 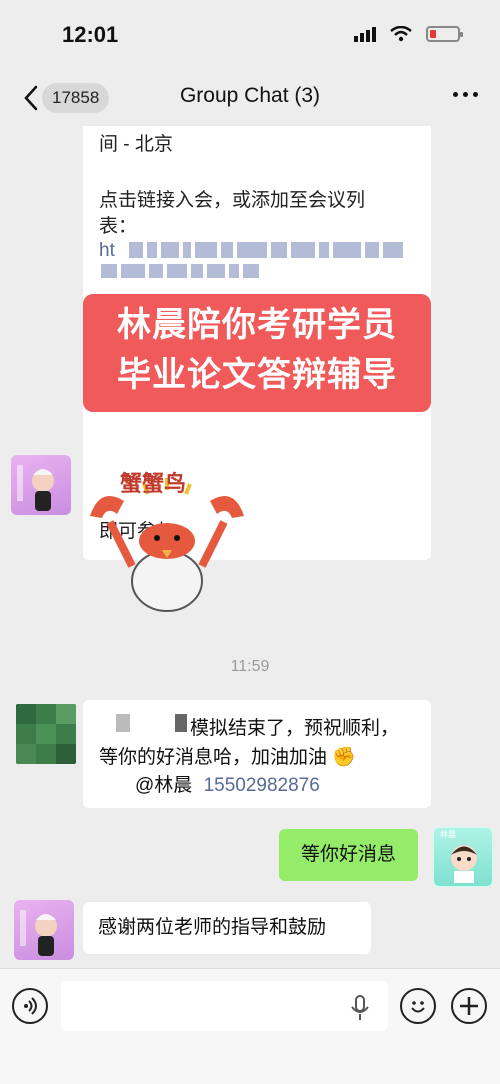 I want to click on mention: @林晨, so click(x=163, y=785).